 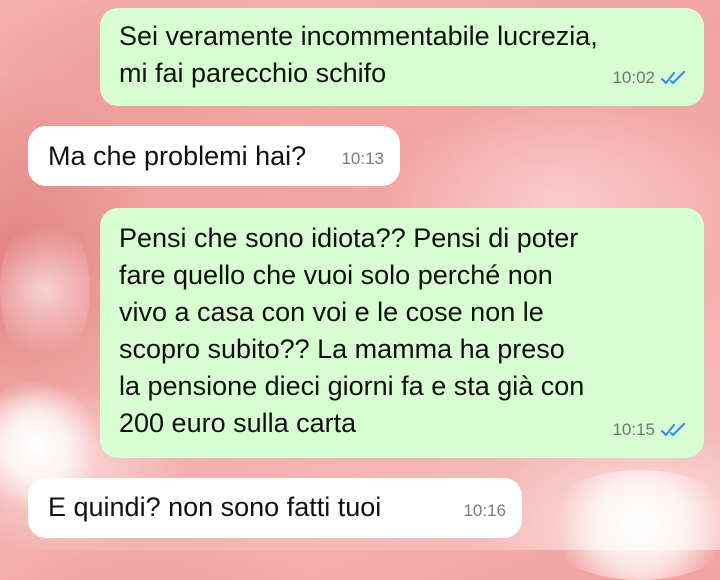 I want to click on message-bubble-incoming: Ma che problemi hai? 10:13, so click(x=214, y=156).